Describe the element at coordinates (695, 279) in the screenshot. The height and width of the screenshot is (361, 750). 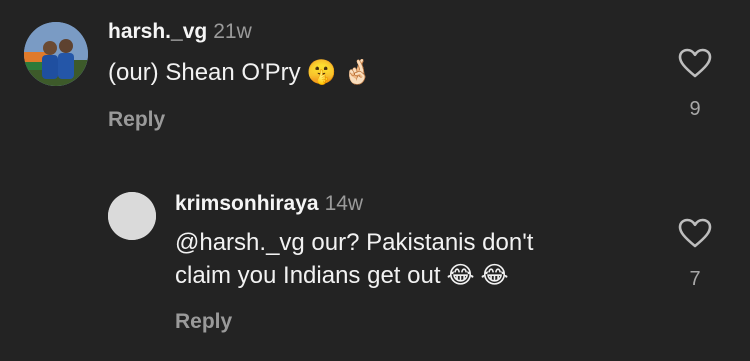
I see `like-count: 7` at that location.